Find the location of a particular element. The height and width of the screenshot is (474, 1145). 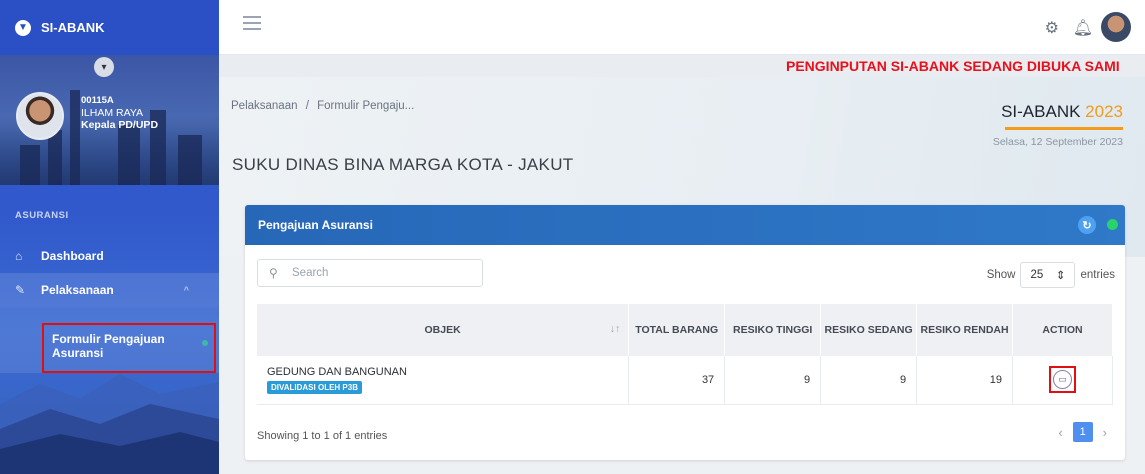

cell-action: ▭ is located at coordinates (1062, 380).